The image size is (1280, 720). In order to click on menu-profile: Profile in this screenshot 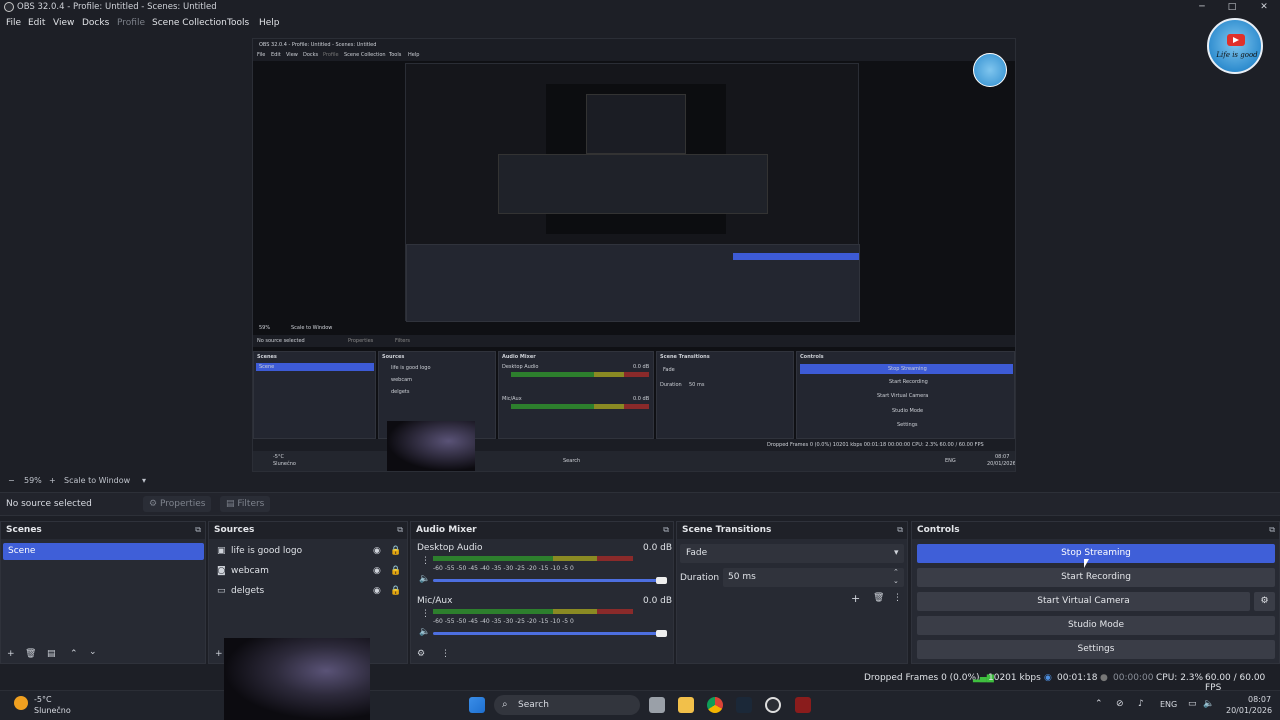, I will do `click(131, 23)`.